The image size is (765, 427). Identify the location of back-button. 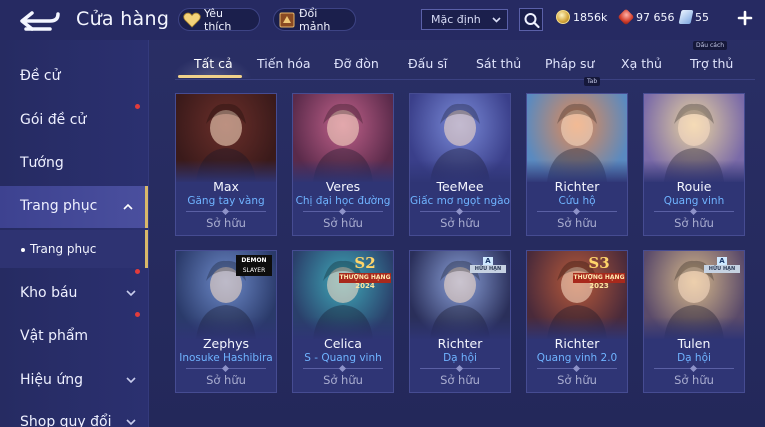
(40, 21).